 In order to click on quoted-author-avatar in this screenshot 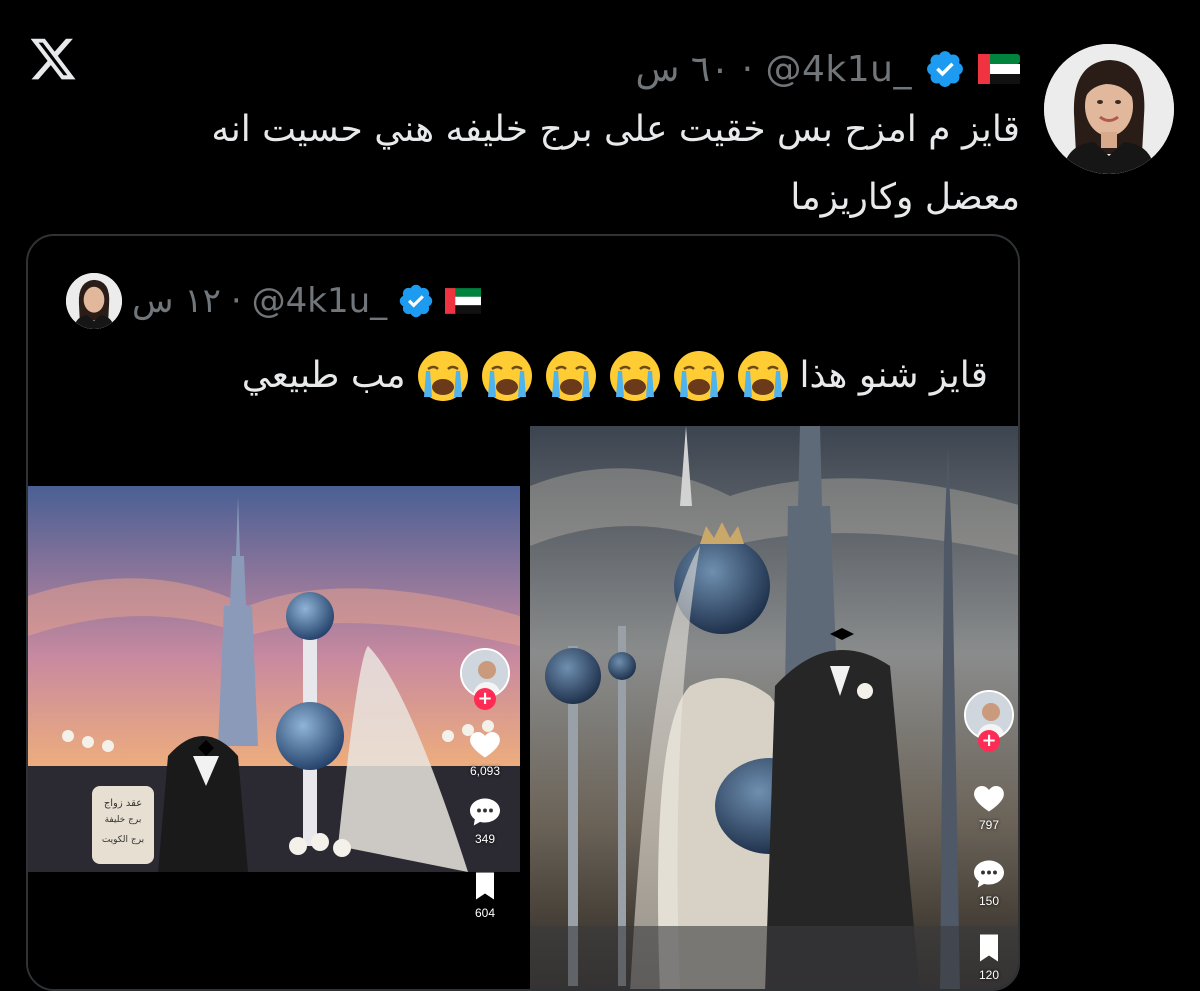, I will do `click(94, 301)`.